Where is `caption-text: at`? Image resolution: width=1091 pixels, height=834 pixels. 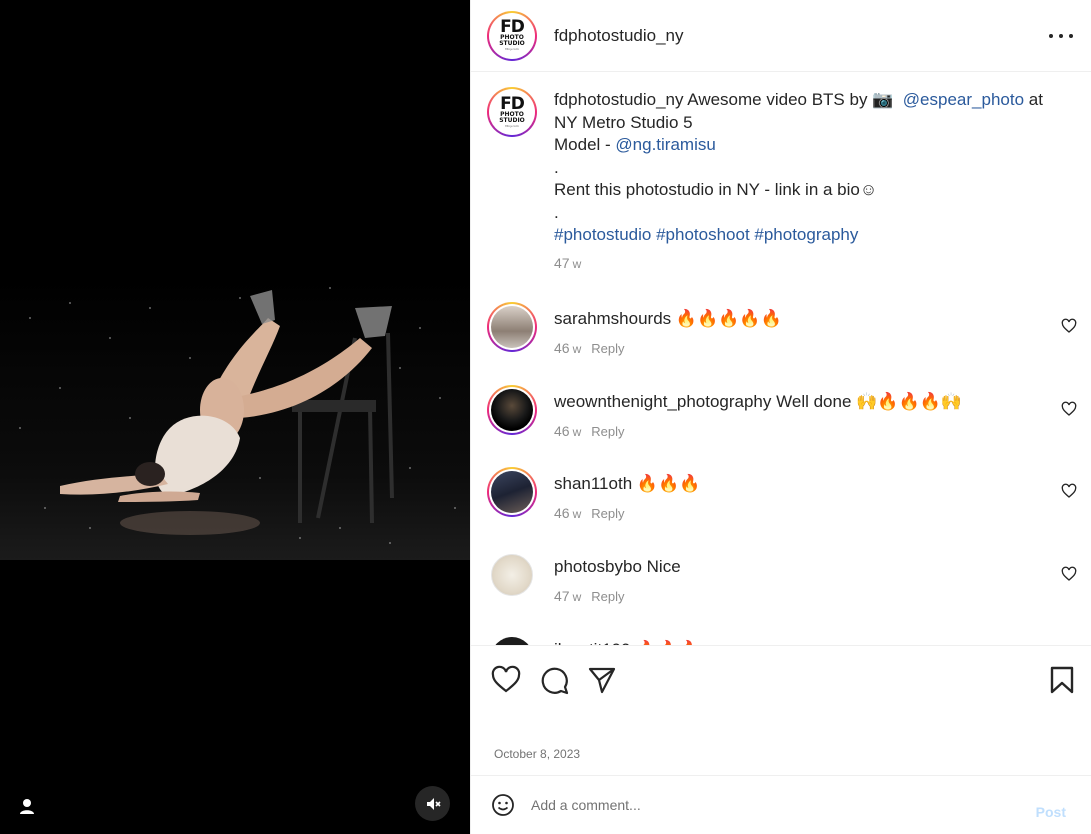 caption-text: at is located at coordinates (1033, 99).